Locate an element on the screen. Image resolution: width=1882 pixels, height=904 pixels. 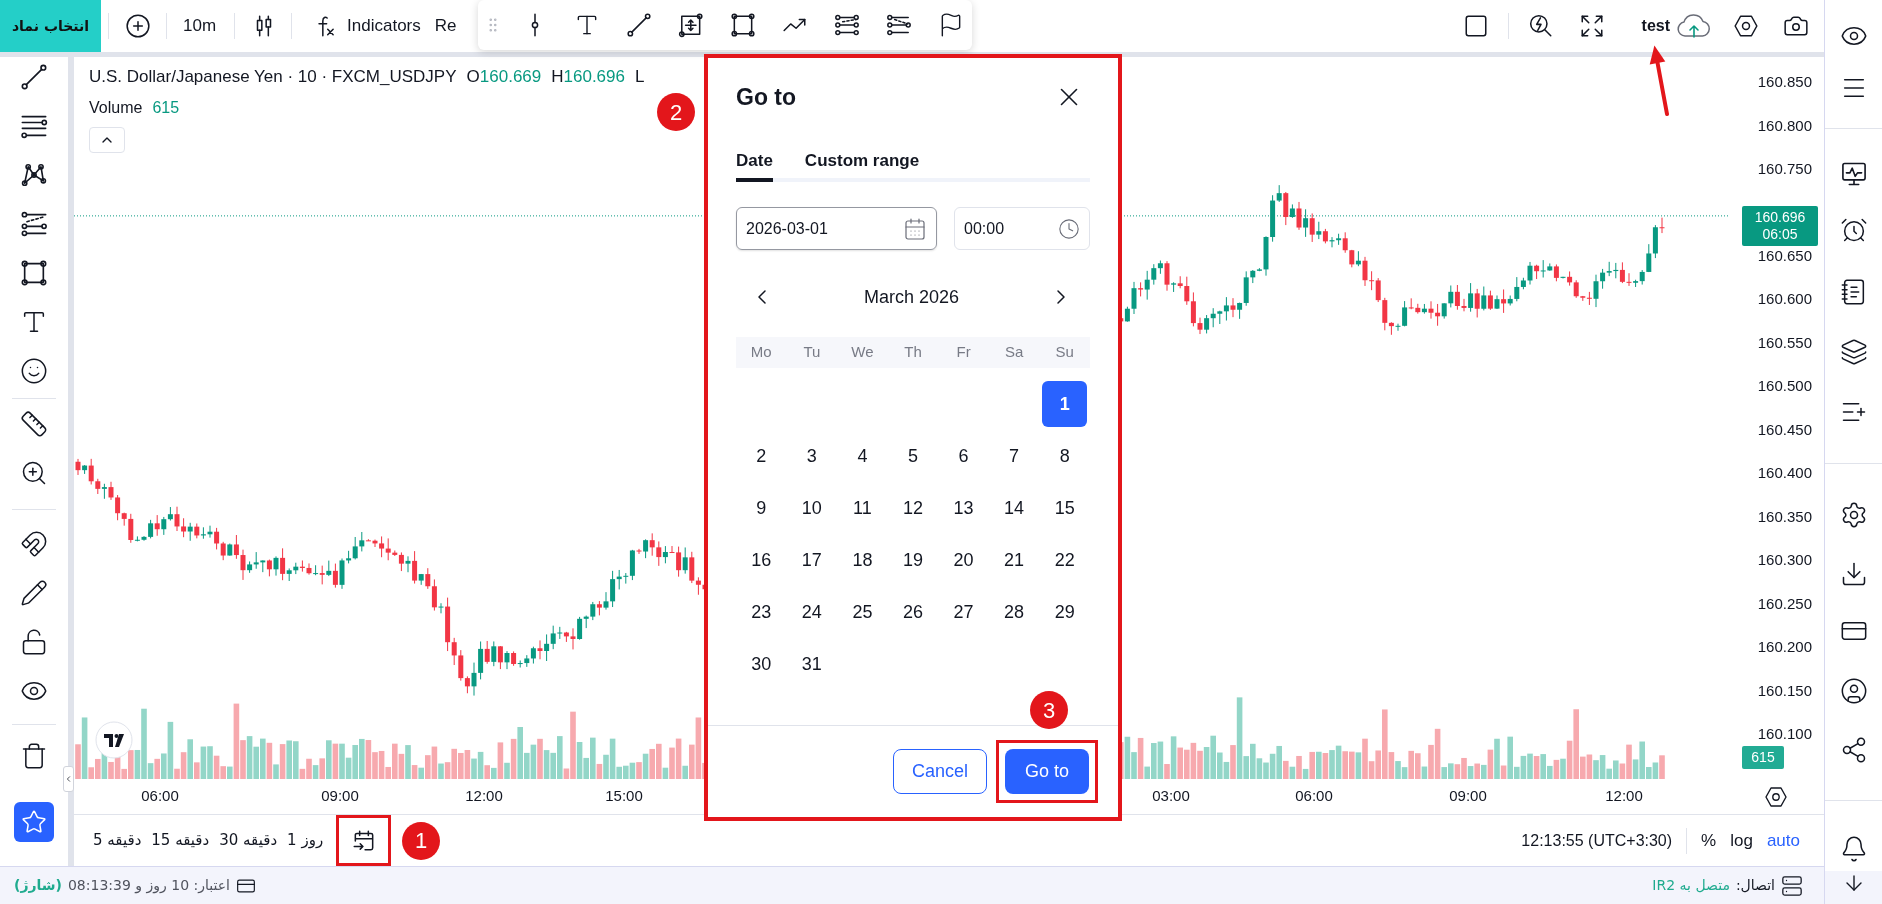
calendar-day: 13 is located at coordinates (964, 508).